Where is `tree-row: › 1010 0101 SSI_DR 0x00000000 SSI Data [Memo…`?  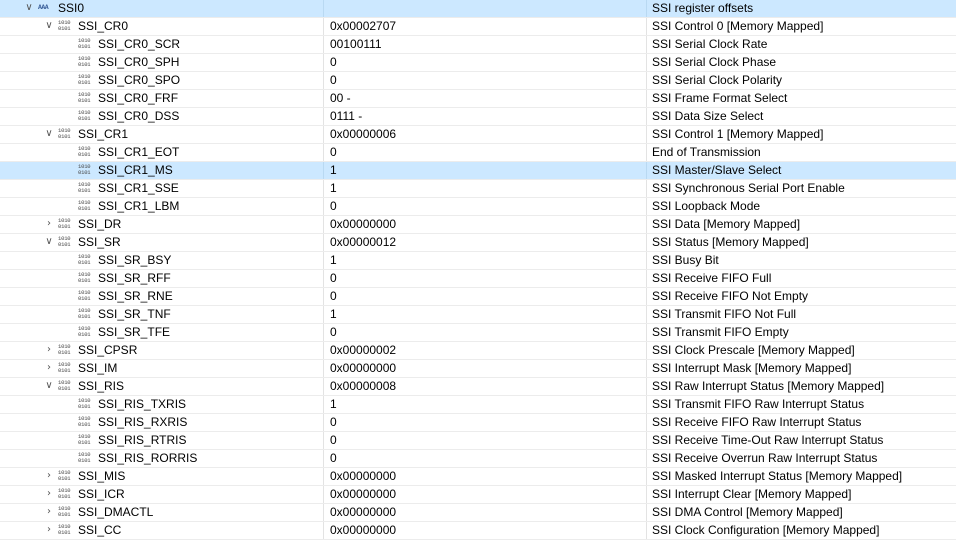
tree-row: › 1010 0101 SSI_DR 0x00000000 SSI Data [Memo… is located at coordinates (478, 225).